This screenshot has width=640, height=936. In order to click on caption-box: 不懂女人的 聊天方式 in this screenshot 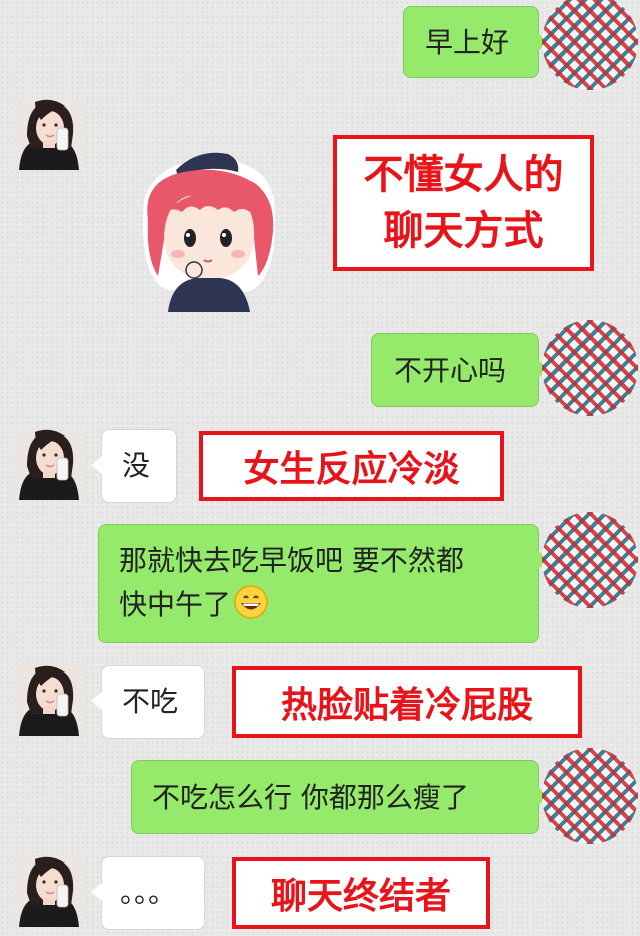, I will do `click(463, 203)`.